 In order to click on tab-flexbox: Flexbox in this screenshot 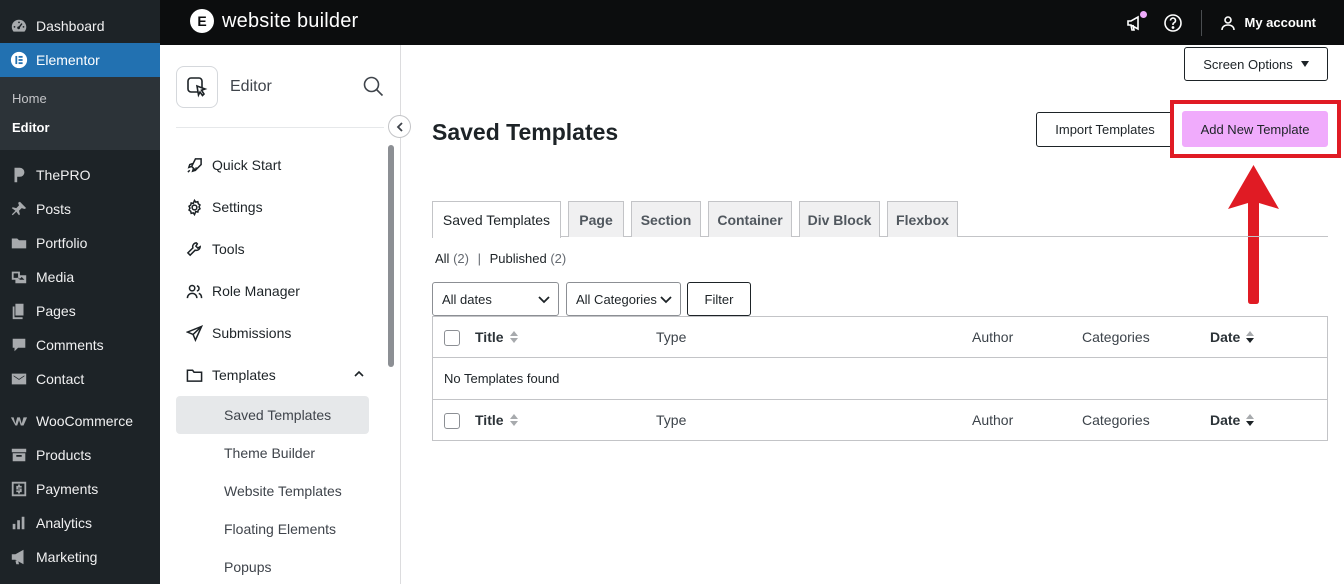, I will do `click(922, 219)`.